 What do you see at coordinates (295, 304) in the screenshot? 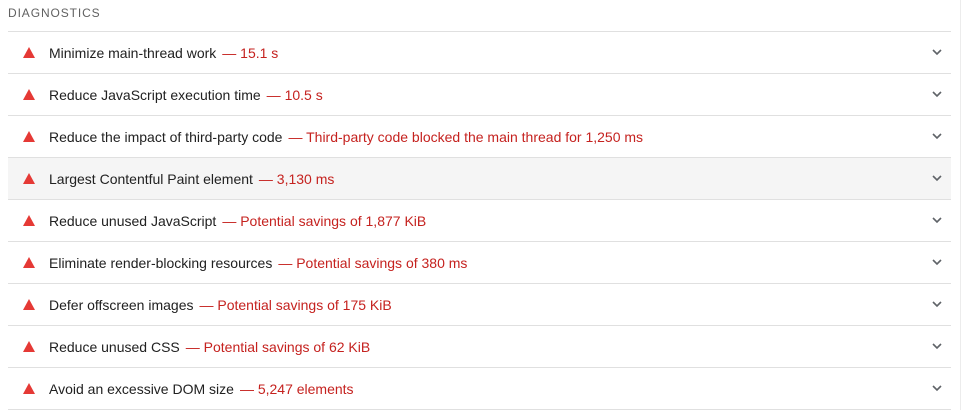
I see `audit-value: — Potential savings of 175 KiB` at bounding box center [295, 304].